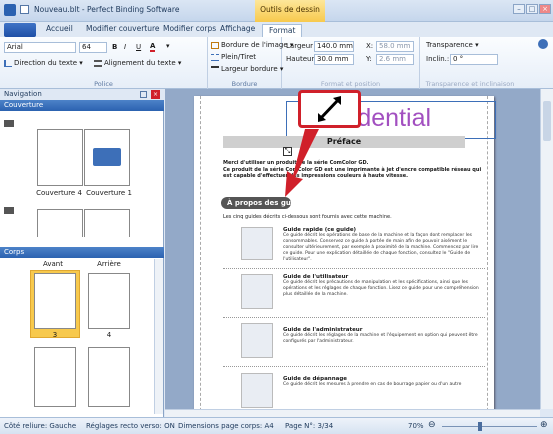  Describe the element at coordinates (487, 252) in the screenshot. I see `margin-guide-right` at that location.